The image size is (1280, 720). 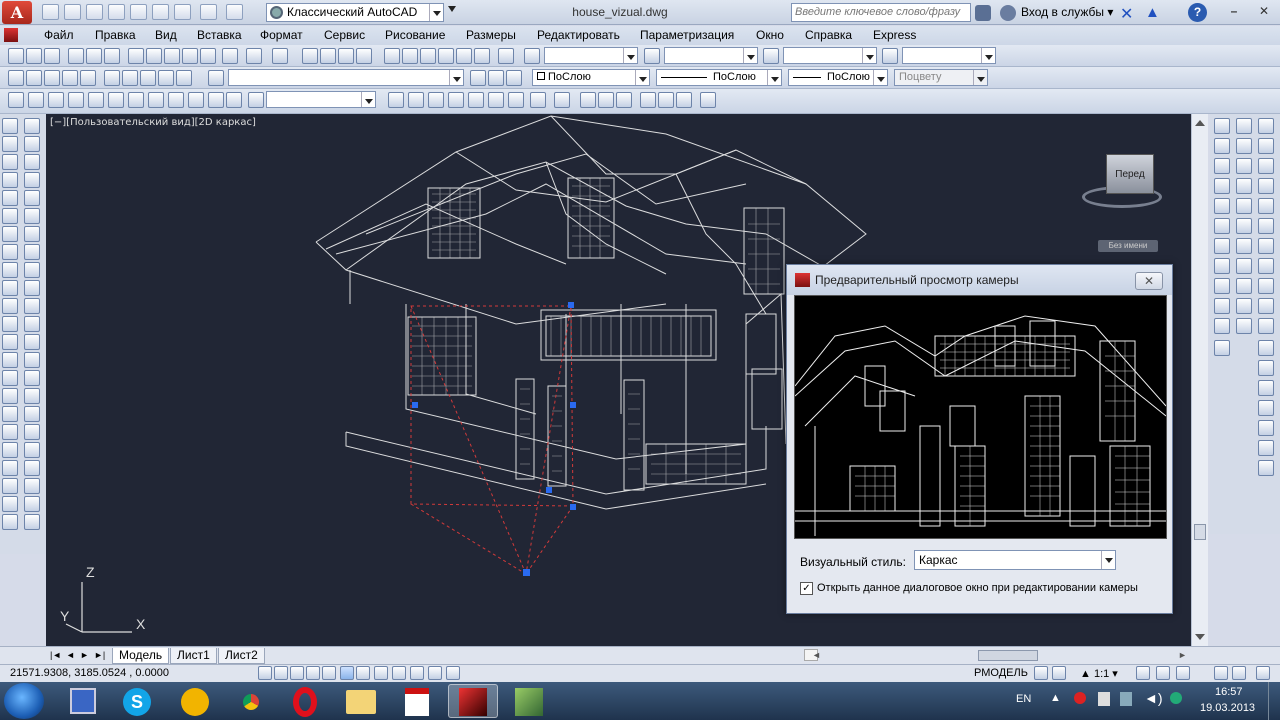 What do you see at coordinates (1200, 532) in the screenshot?
I see `scroll-thumb` at bounding box center [1200, 532].